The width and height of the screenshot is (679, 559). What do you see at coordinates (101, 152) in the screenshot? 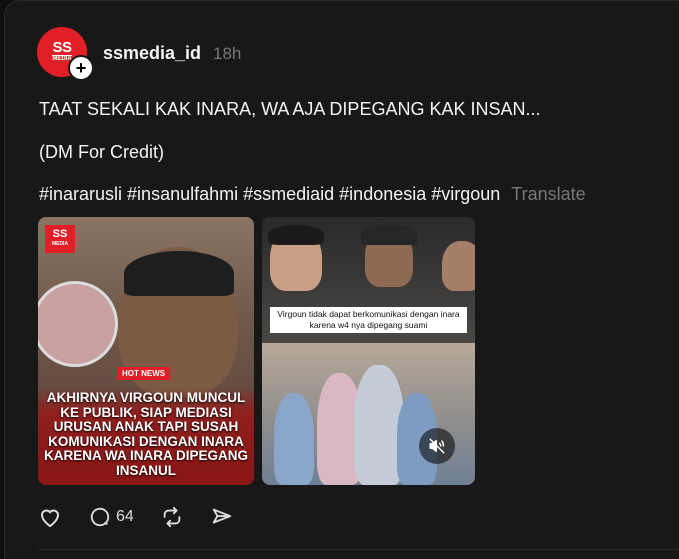
I see `caption-line: (DM For Credit)` at bounding box center [101, 152].